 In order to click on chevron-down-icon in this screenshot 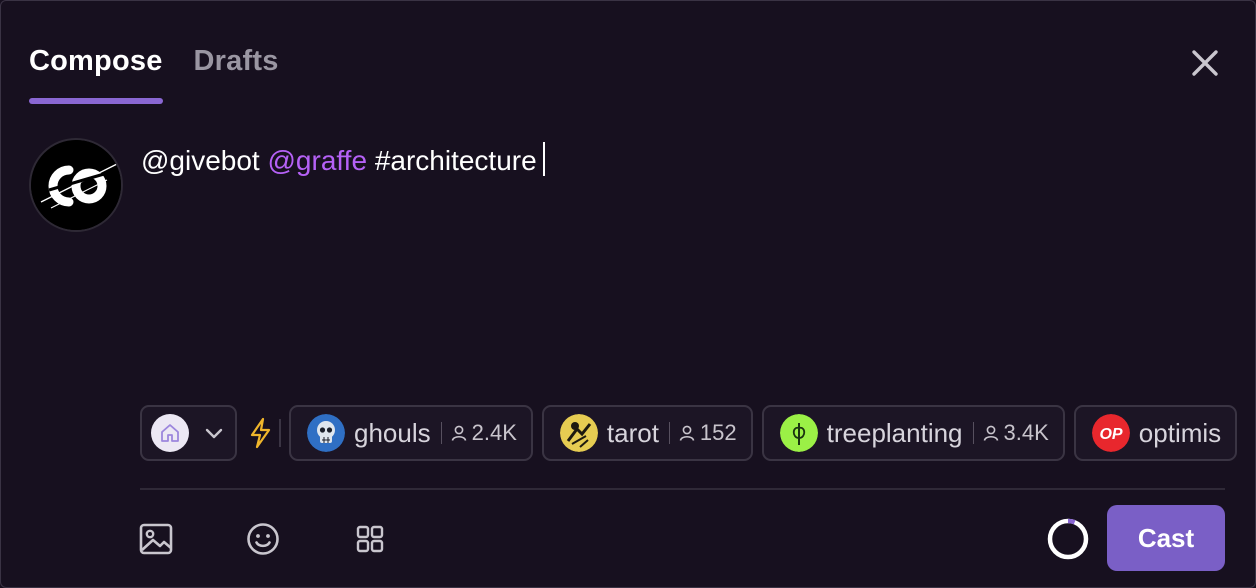, I will do `click(214, 433)`.